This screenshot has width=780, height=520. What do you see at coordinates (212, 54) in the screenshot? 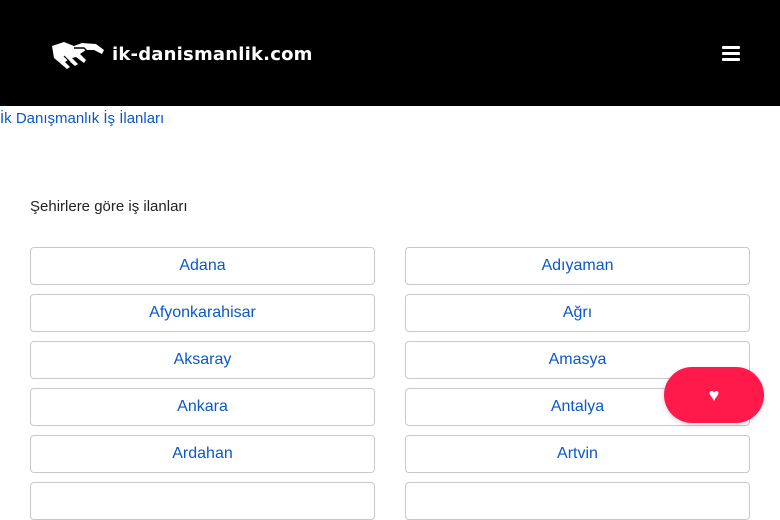
I see `logo-text: ik-danismanlik.com` at bounding box center [212, 54].